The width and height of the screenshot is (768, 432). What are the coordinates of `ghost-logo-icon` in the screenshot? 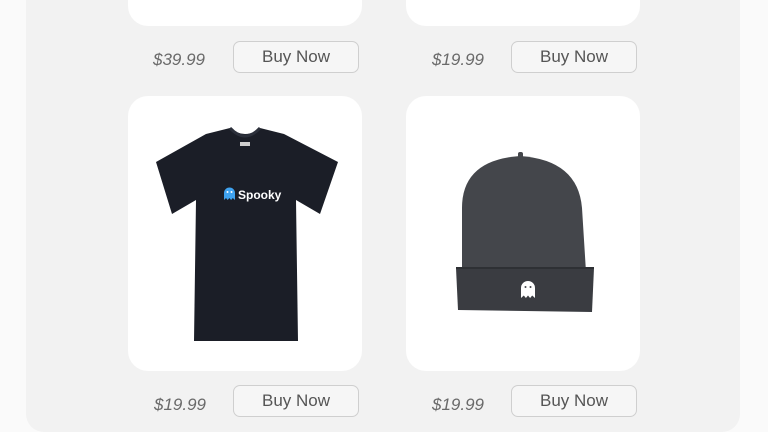 It's located at (528, 289).